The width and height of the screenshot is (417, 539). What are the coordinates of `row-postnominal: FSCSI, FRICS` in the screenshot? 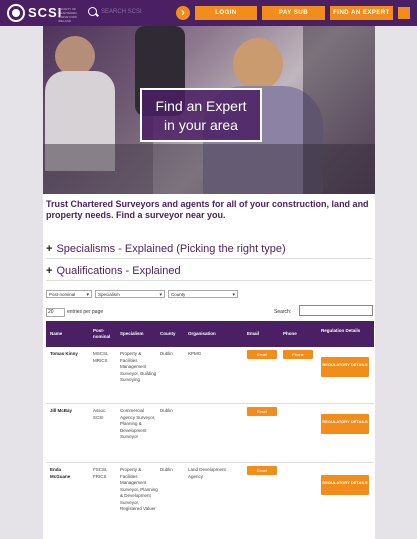 It's located at (100, 473).